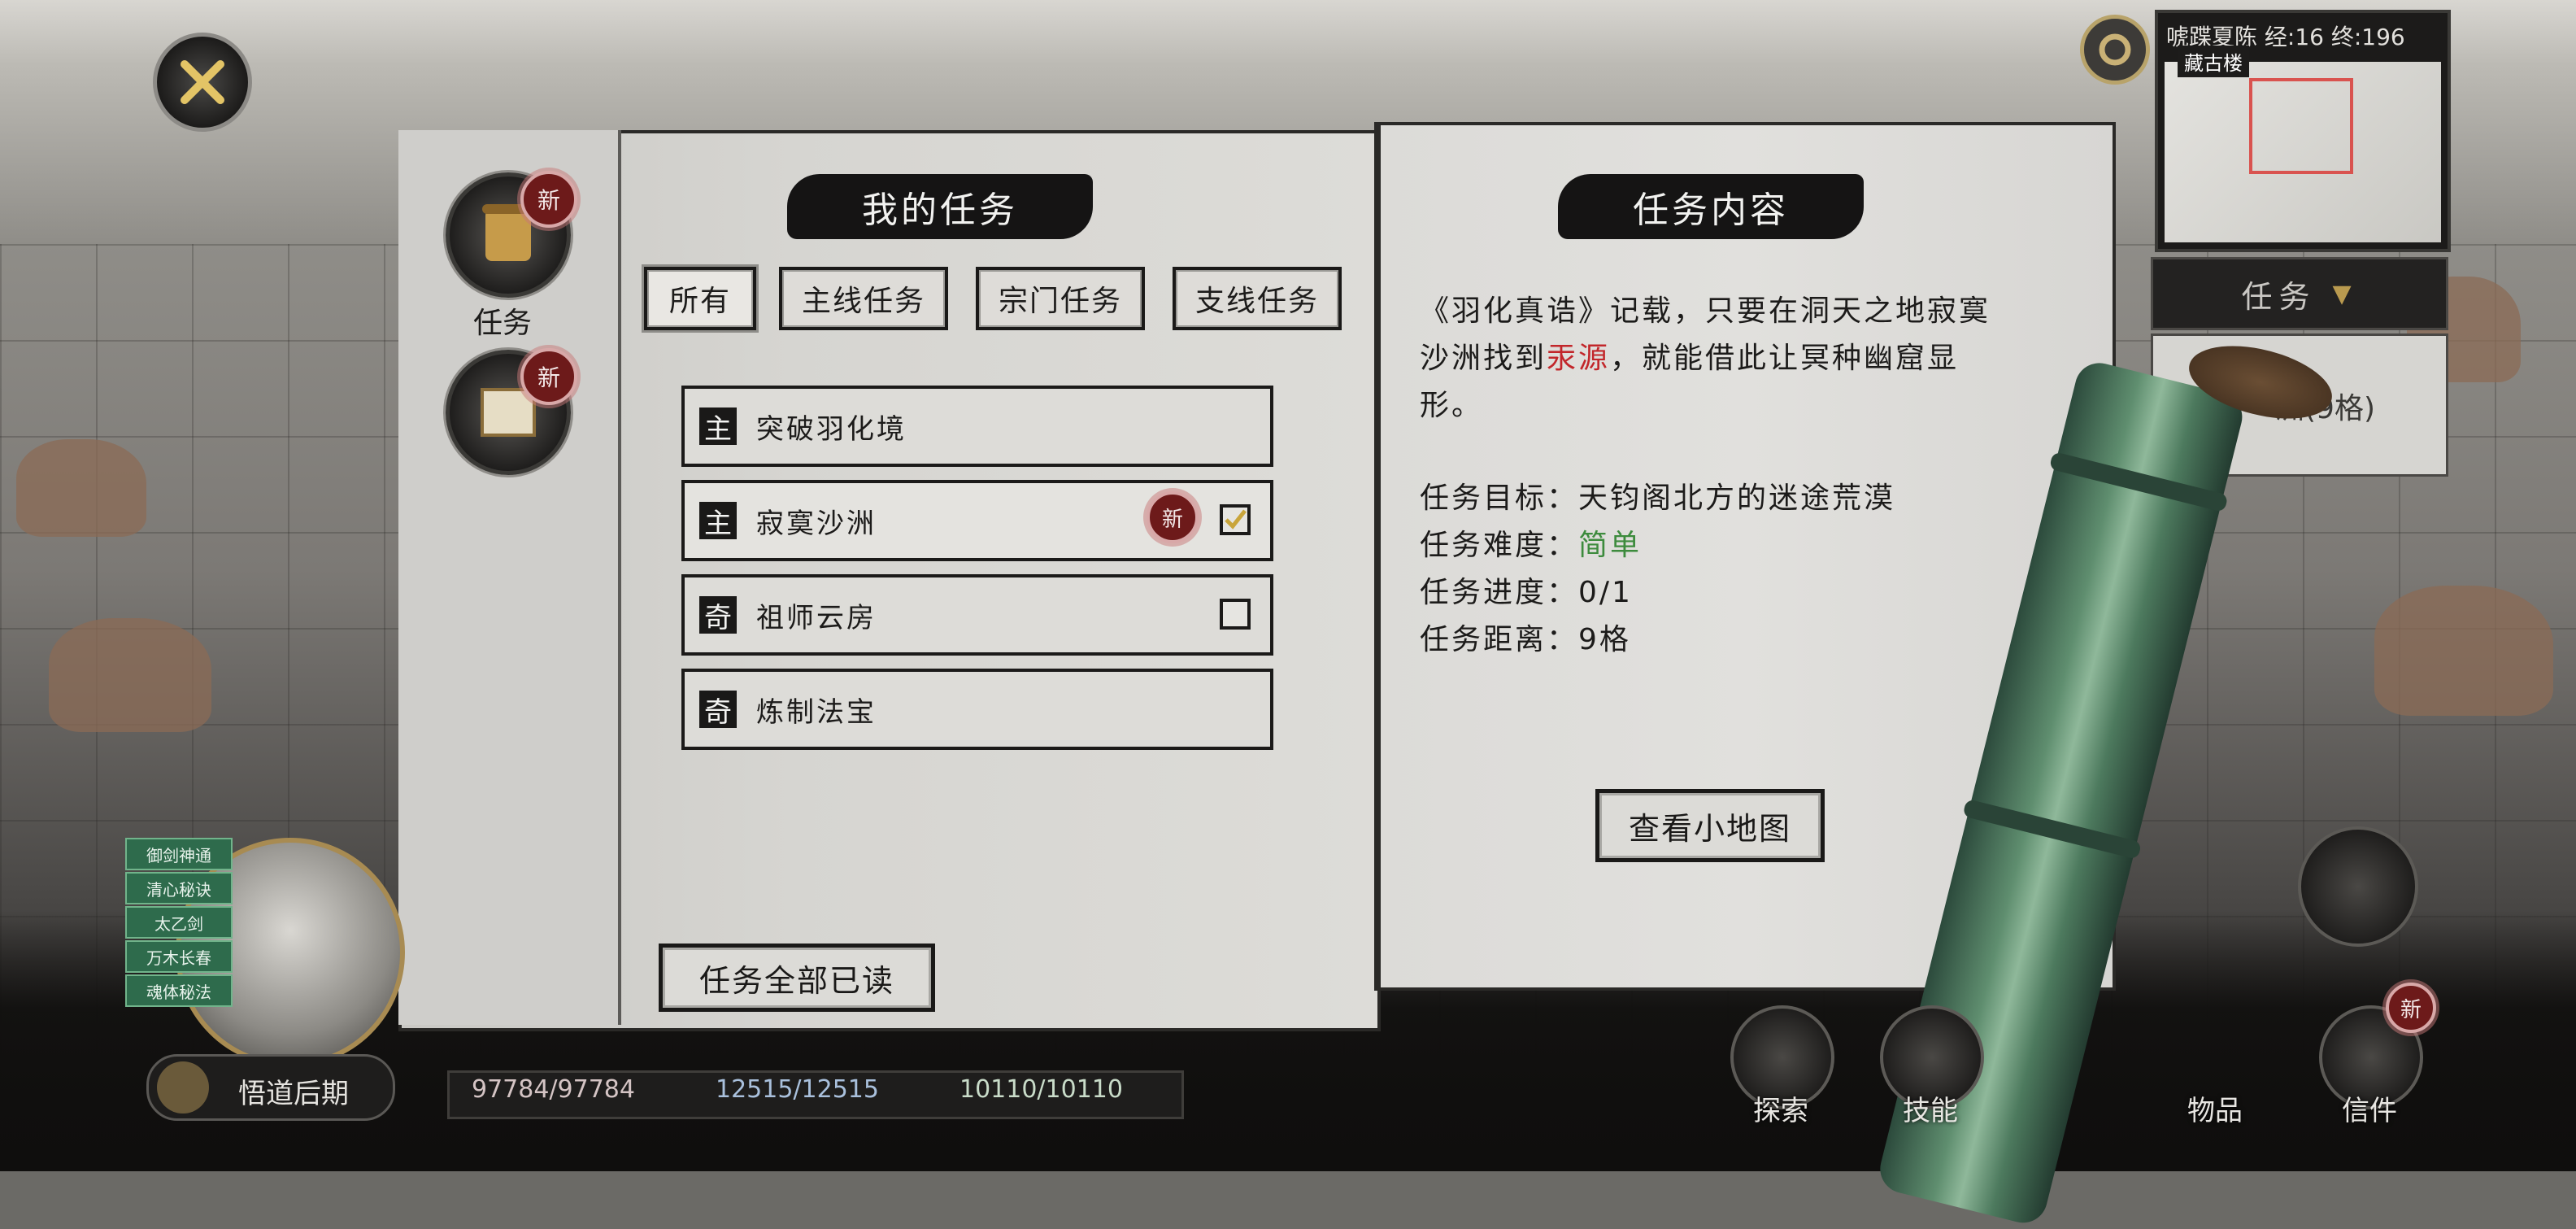  I want to click on quest-list-title: 我的任务, so click(940, 206).